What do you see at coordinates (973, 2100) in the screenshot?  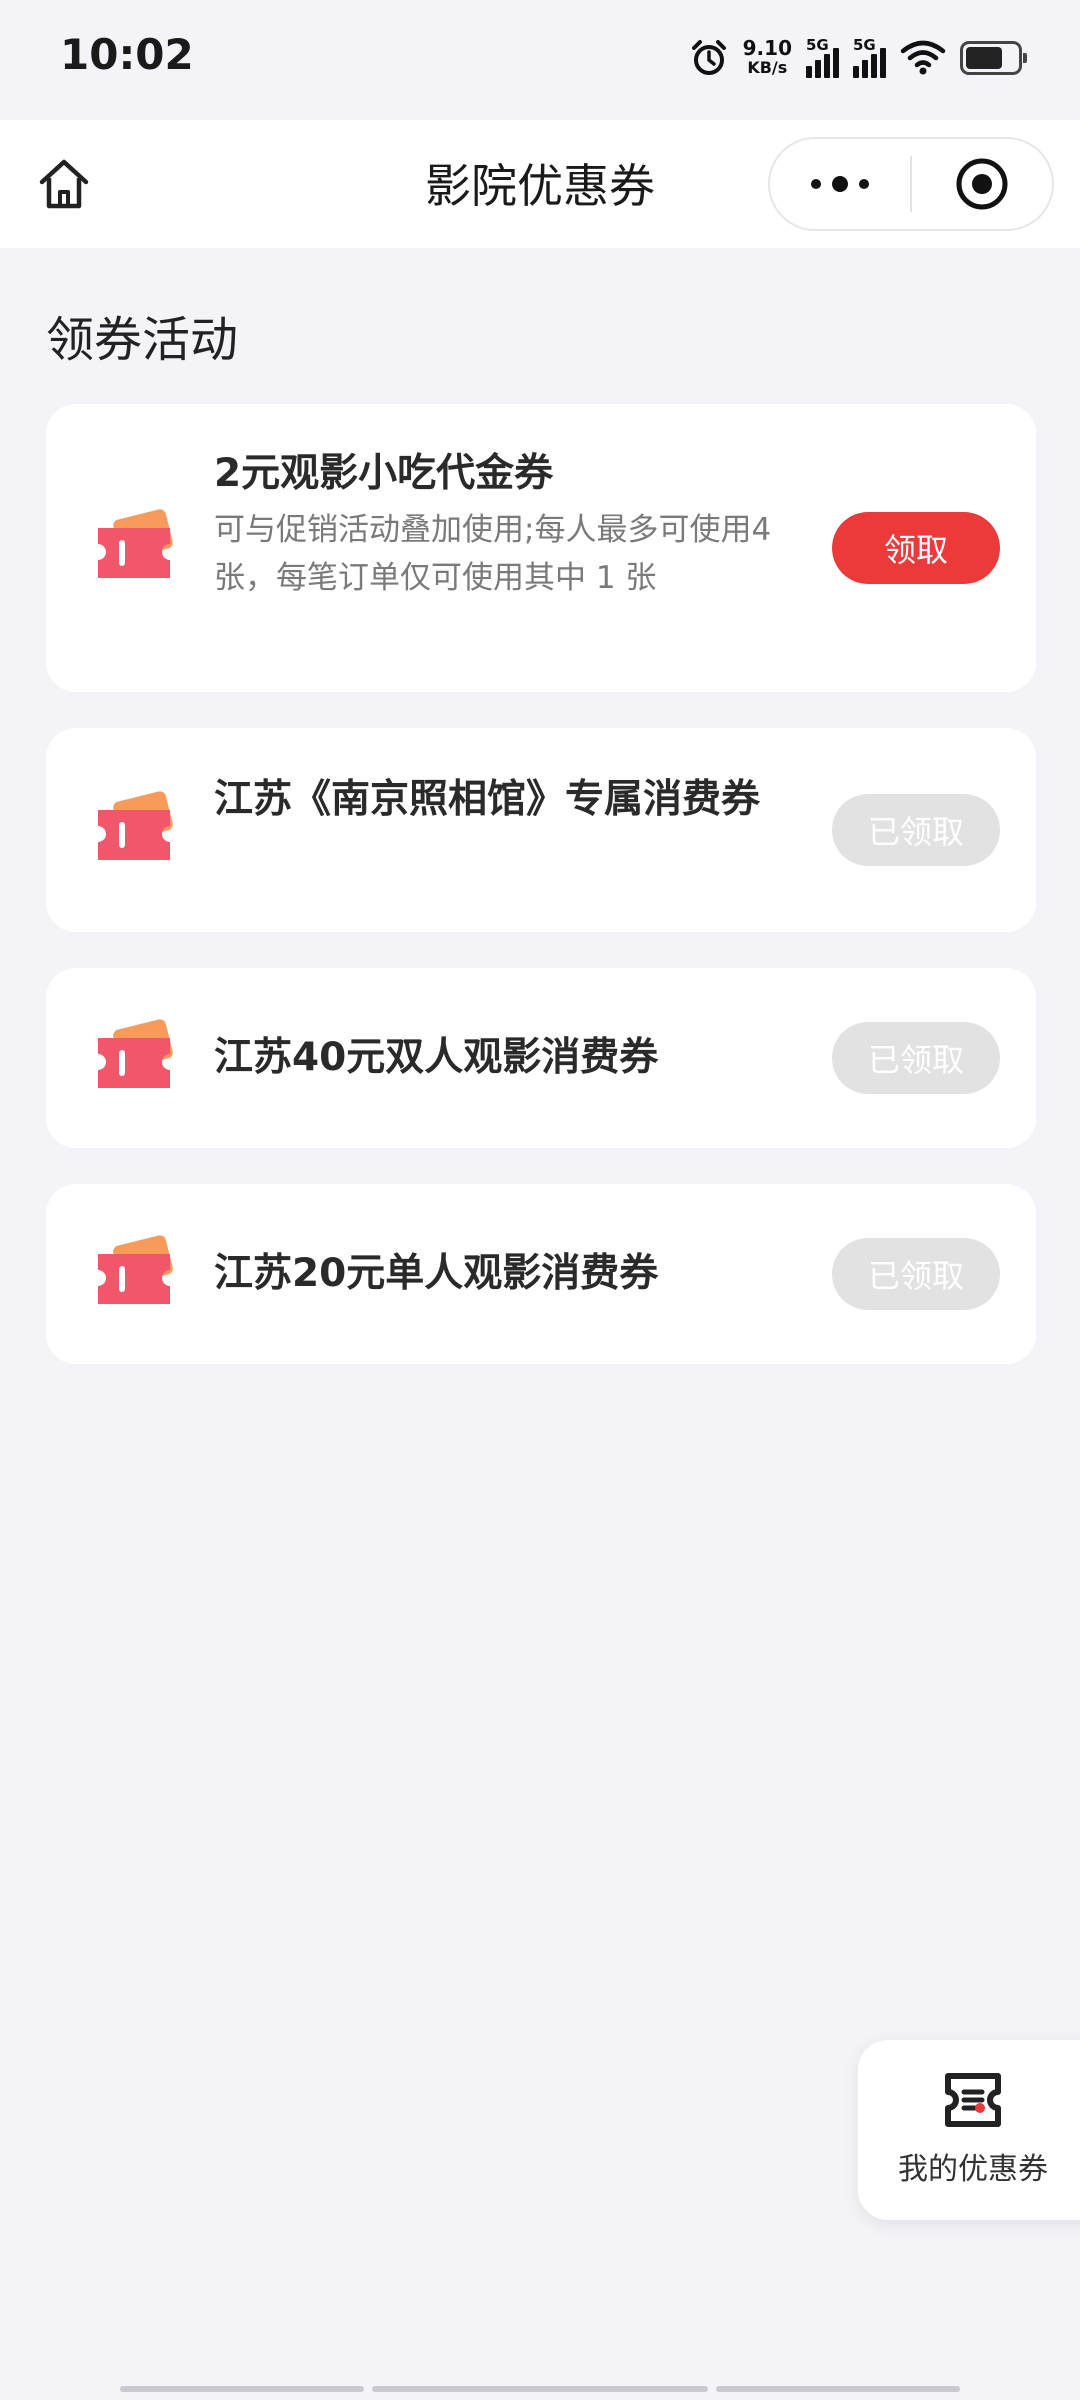 I see `coupon-wallet-icon` at bounding box center [973, 2100].